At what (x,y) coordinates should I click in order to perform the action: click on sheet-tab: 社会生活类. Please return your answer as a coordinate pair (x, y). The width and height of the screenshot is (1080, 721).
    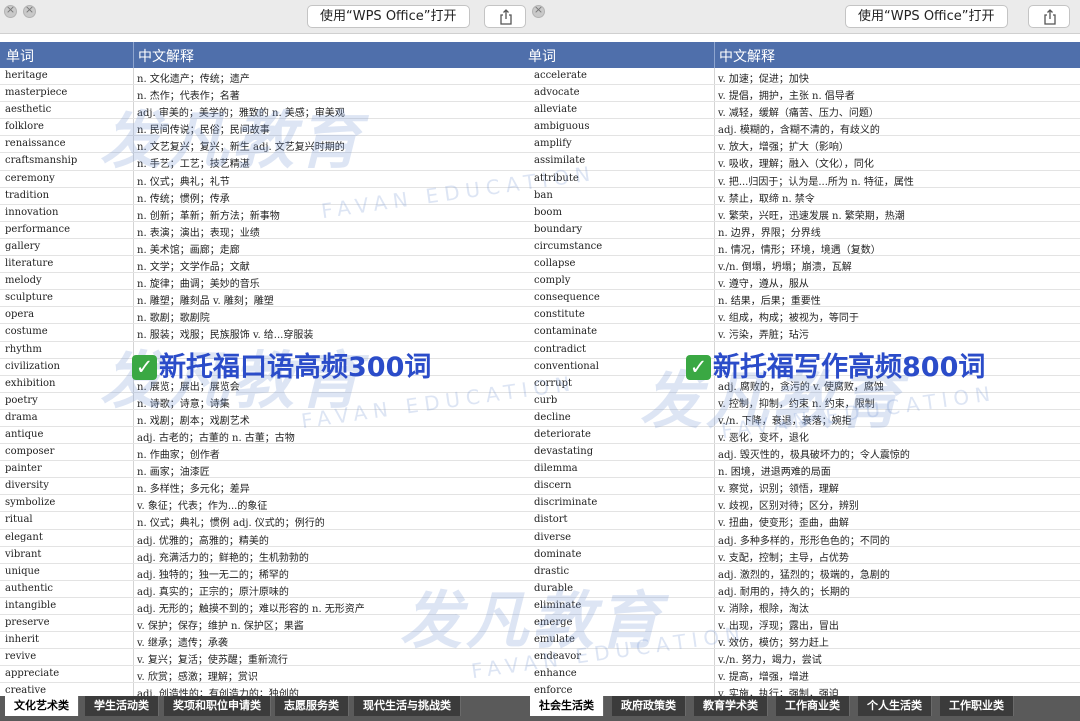
    Looking at the image, I should click on (567, 706).